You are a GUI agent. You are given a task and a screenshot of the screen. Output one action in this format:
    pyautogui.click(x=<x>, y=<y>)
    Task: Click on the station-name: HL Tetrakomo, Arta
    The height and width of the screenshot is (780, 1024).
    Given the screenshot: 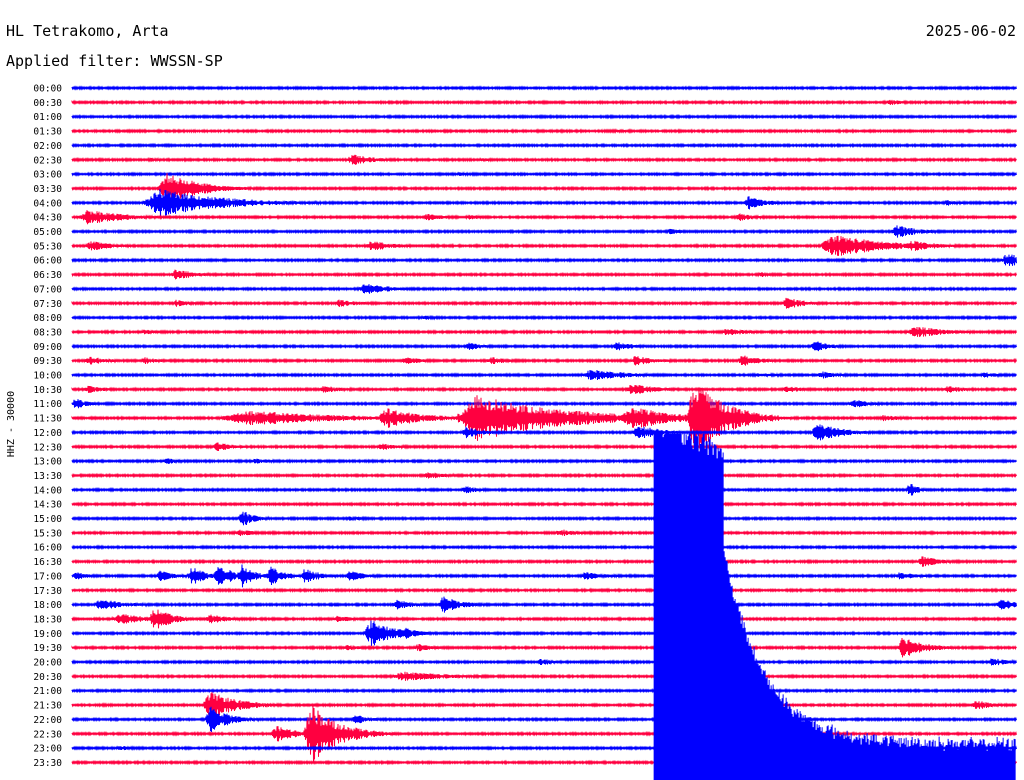 What is the action you would take?
    pyautogui.click(x=87, y=31)
    